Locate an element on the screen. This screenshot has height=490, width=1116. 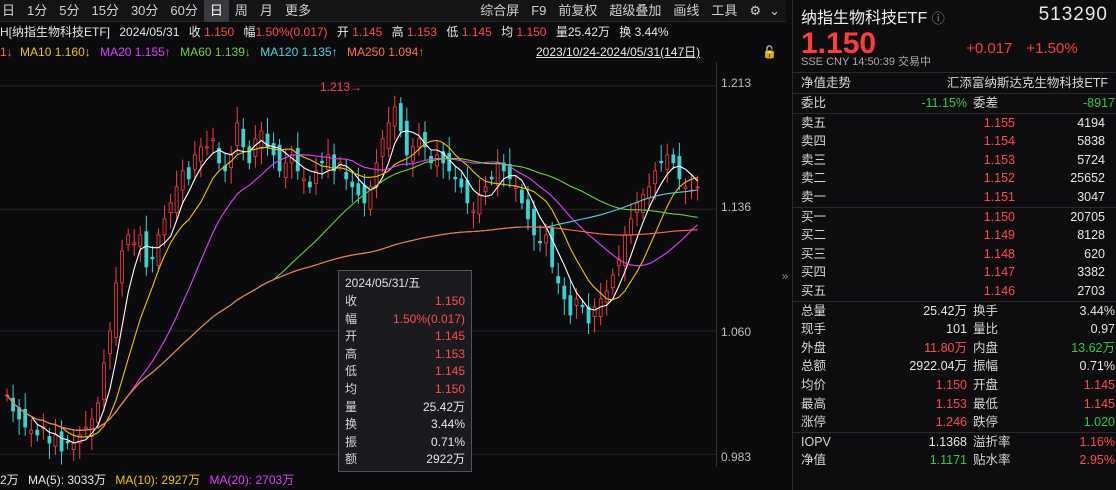
collapse-panel-icon: » is located at coordinates (785, 276).